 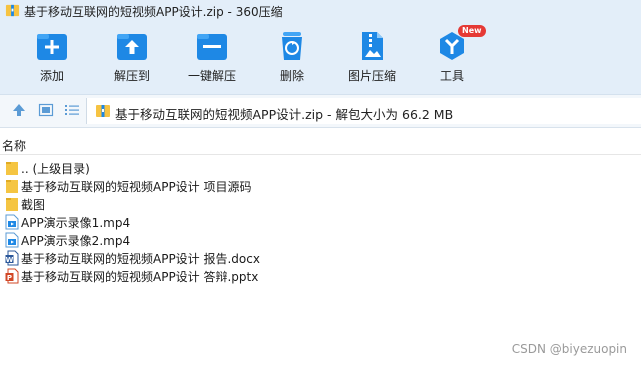 I want to click on word-document-icon: W, so click(x=12, y=258).